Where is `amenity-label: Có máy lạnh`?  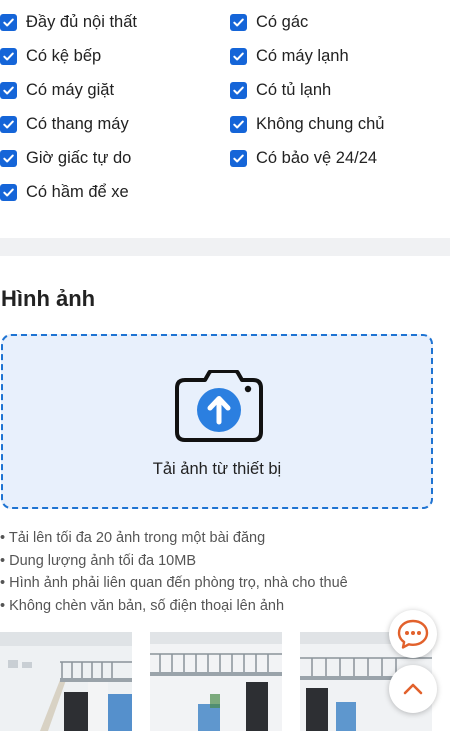
amenity-label: Có máy lạnh is located at coordinates (302, 55).